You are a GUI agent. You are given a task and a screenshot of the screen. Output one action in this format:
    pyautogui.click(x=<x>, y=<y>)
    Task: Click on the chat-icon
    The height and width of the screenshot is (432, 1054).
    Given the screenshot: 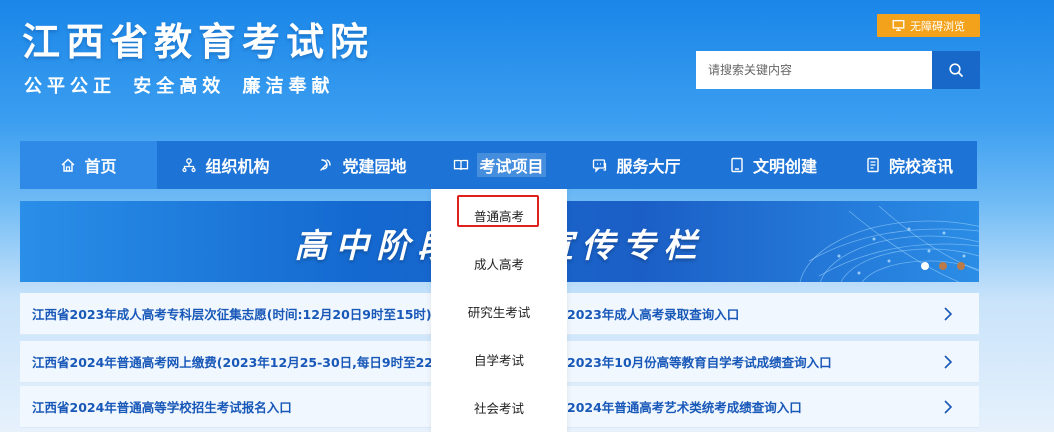 What is the action you would take?
    pyautogui.click(x=600, y=166)
    